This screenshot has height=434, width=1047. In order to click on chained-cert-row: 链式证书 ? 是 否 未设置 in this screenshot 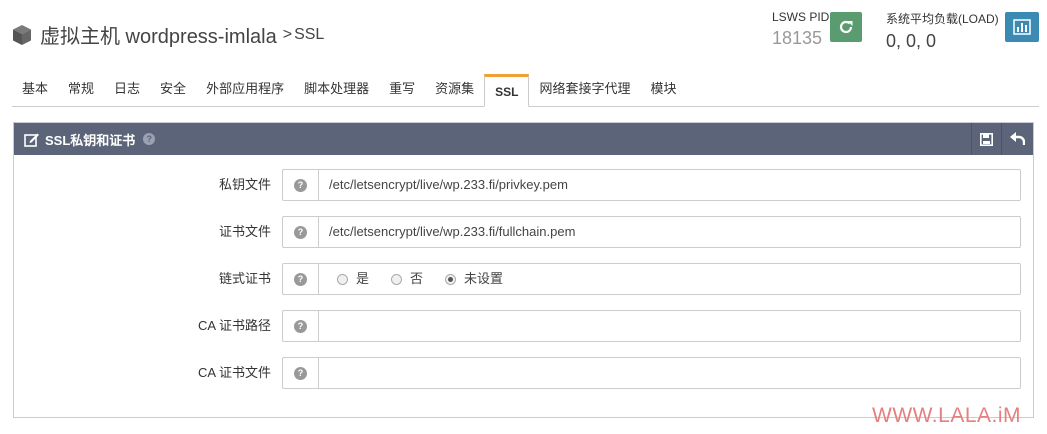, I will do `click(523, 280)`.